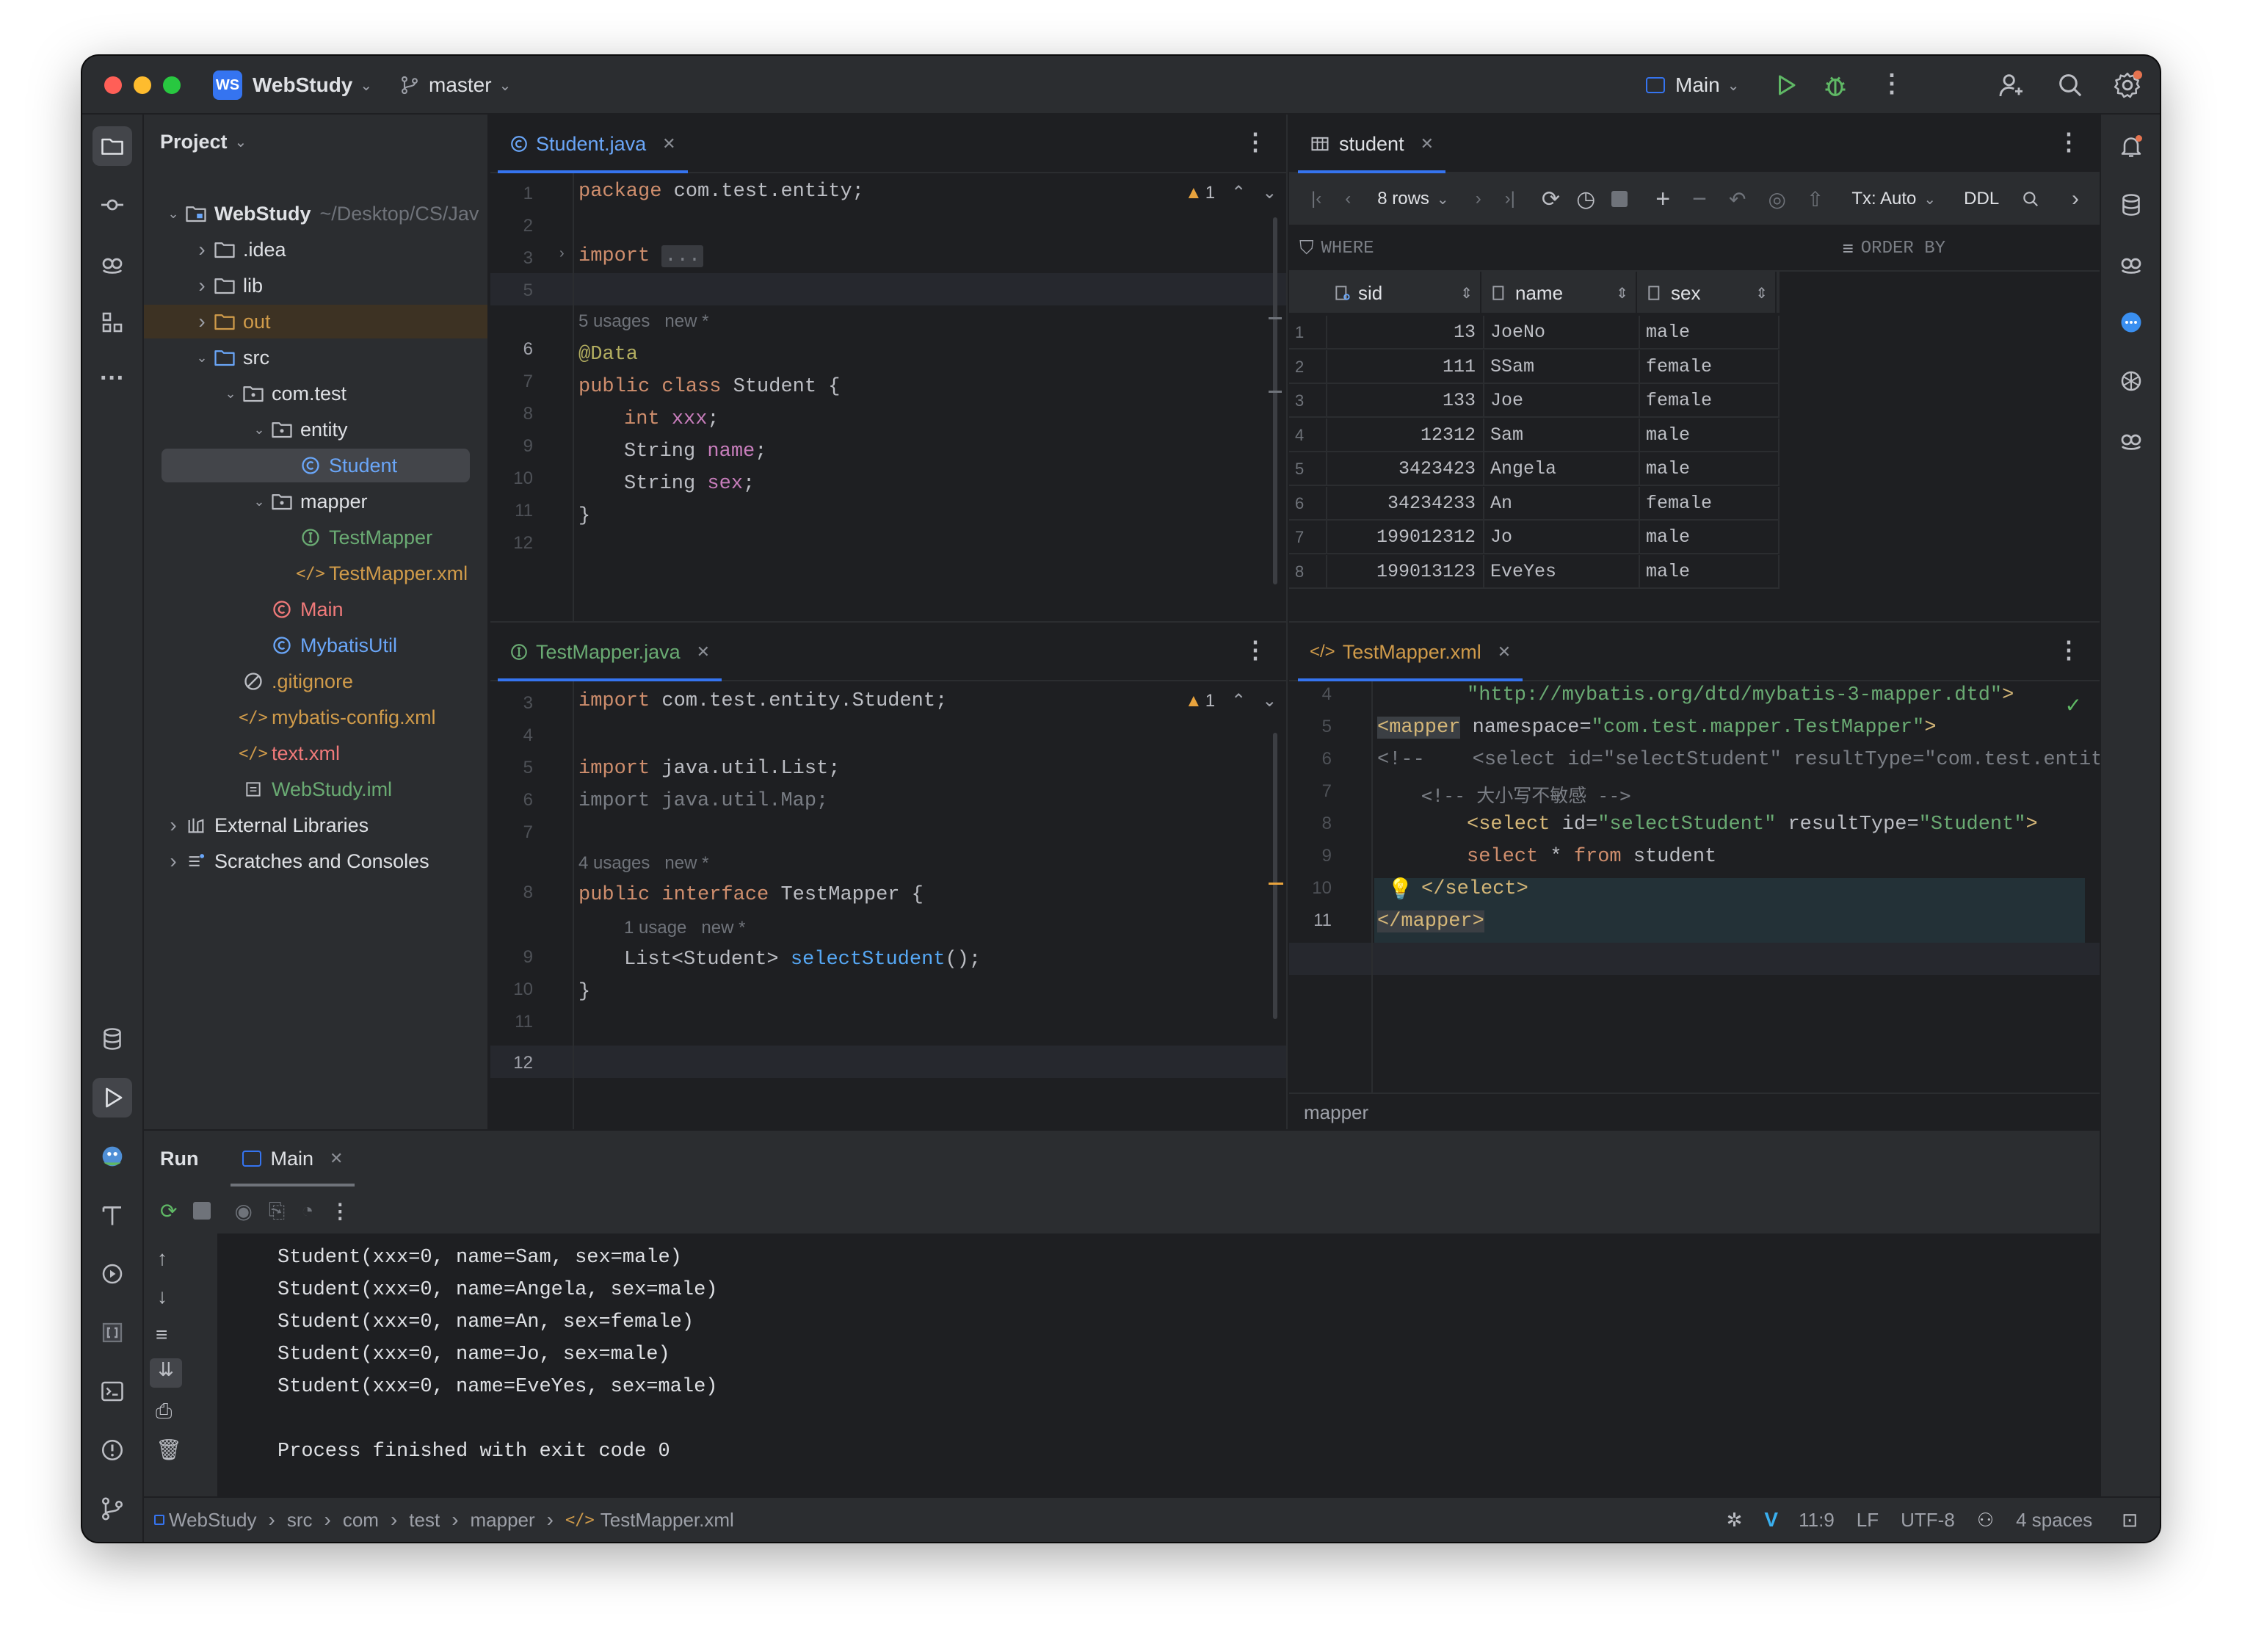 The height and width of the screenshot is (1652, 2242). What do you see at coordinates (1816, 199) in the screenshot?
I see `submit-icon: ⇧` at bounding box center [1816, 199].